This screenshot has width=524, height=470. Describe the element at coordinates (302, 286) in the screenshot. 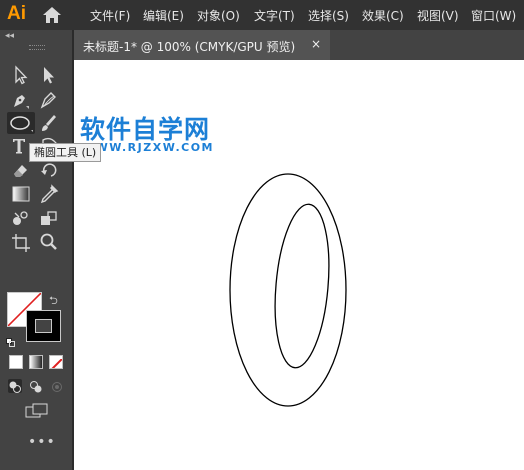

I see `inner-ellipse` at that location.